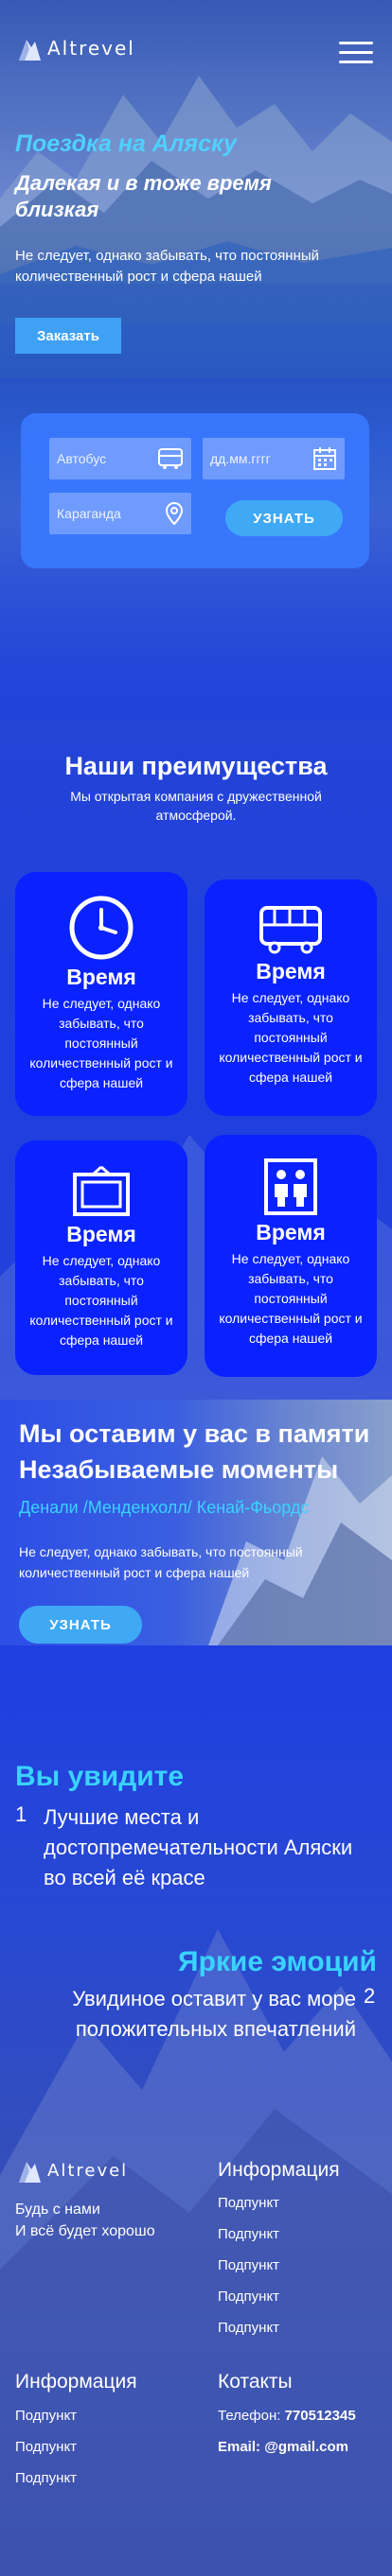 The width and height of the screenshot is (392, 2576). What do you see at coordinates (120, 458) in the screenshot?
I see `transport-select: Автобус` at bounding box center [120, 458].